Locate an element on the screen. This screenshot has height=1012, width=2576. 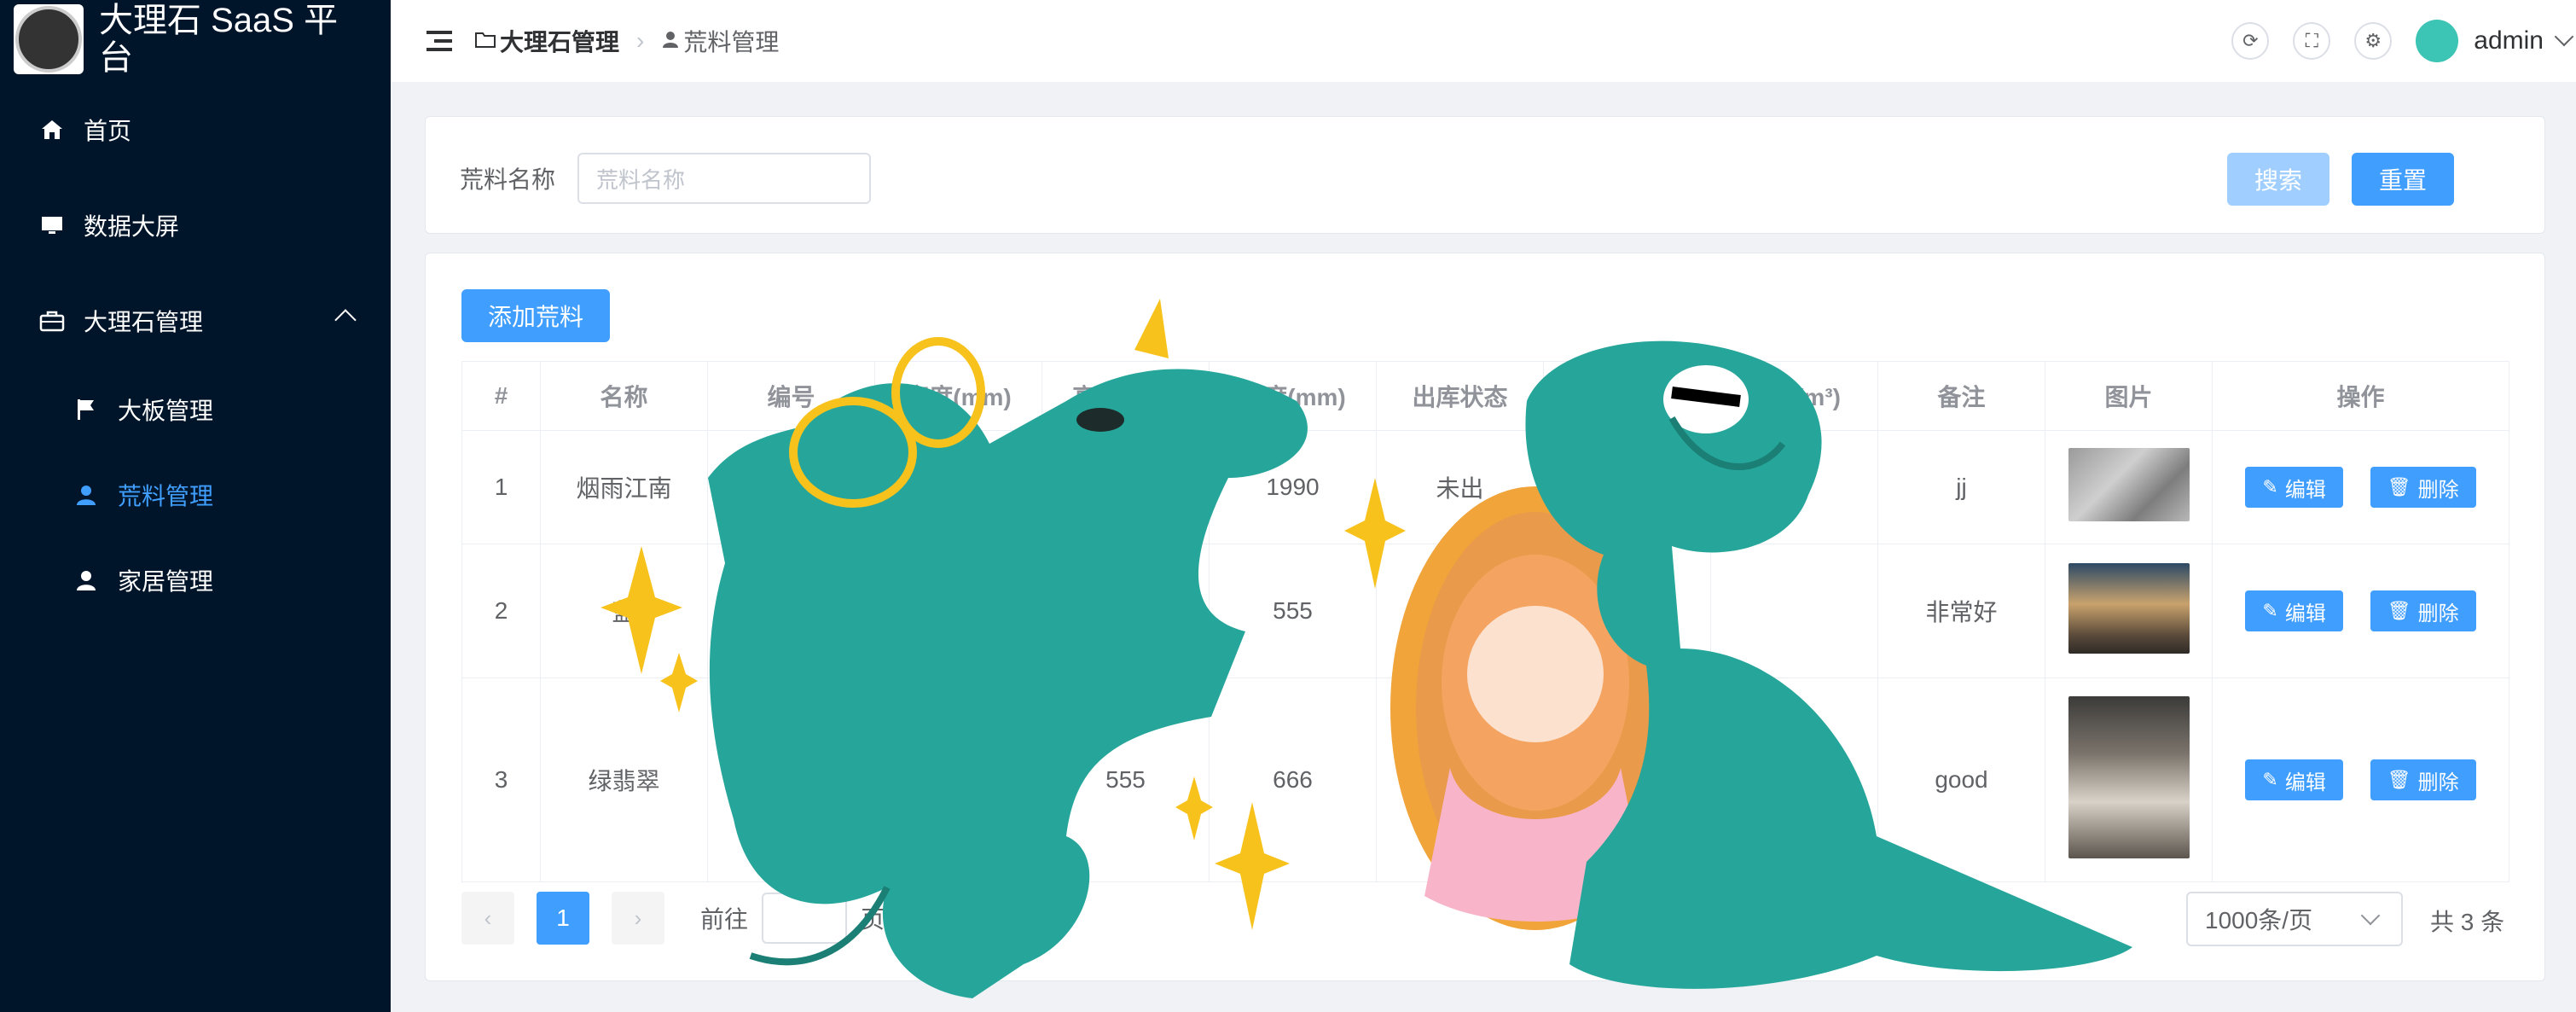
cell-name: 绿翡翠 is located at coordinates (624, 780).